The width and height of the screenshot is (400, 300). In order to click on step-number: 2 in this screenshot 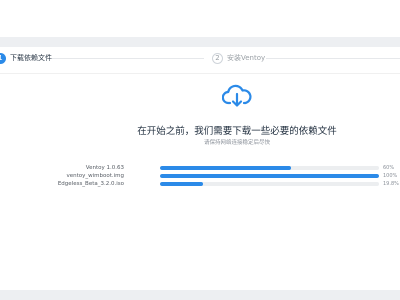, I will do `click(217, 58)`.